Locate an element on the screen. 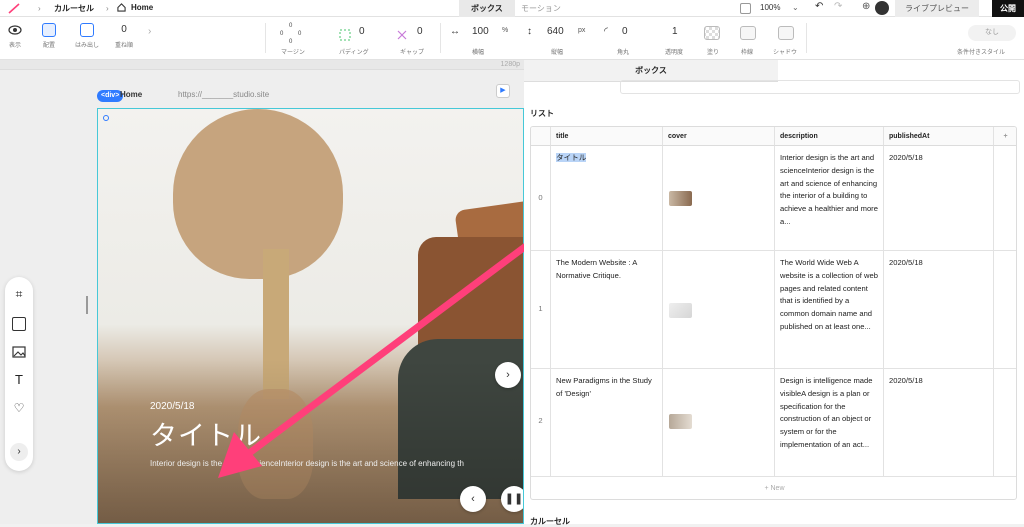 This screenshot has height=527, width=1024. stack-order-tool: 0 重ね順 is located at coordinates (124, 36).